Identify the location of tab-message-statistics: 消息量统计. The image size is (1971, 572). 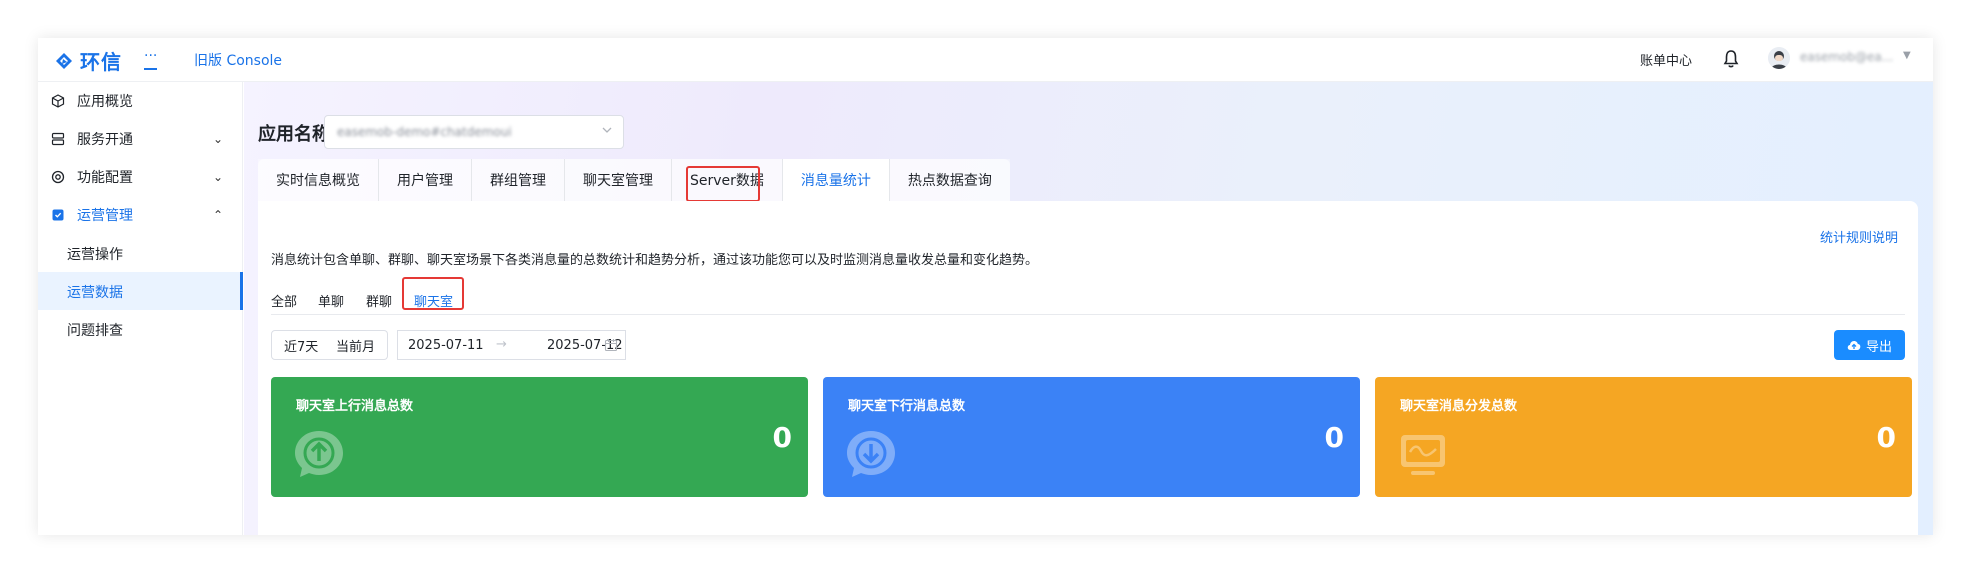
(836, 180).